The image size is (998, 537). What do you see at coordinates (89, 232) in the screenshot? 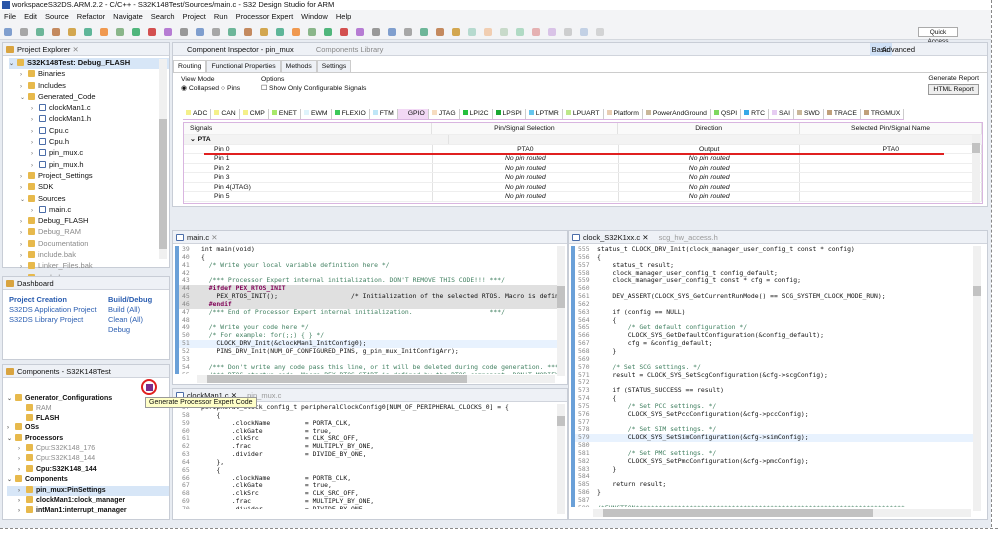
I see `tree-item: › Debug_RAM` at bounding box center [89, 232].